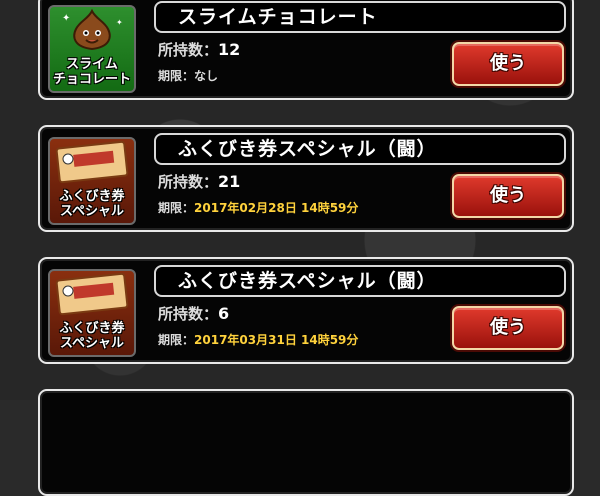 The height and width of the screenshot is (496, 600). I want to click on quantity-row: 所持数：6, so click(193, 313).